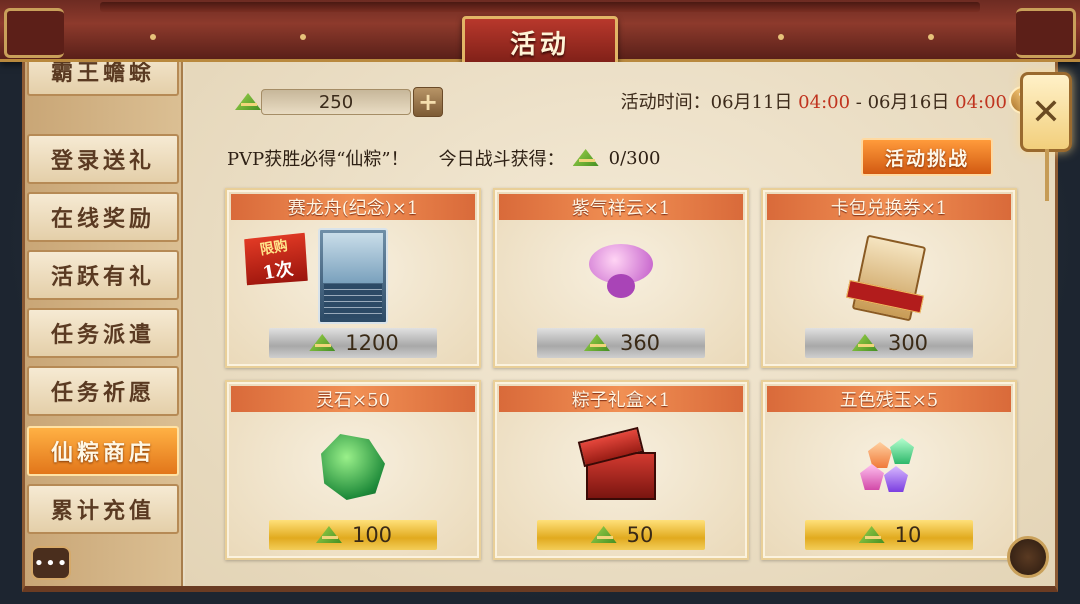 The height and width of the screenshot is (604, 1080). I want to click on price-bar: 10, so click(889, 535).